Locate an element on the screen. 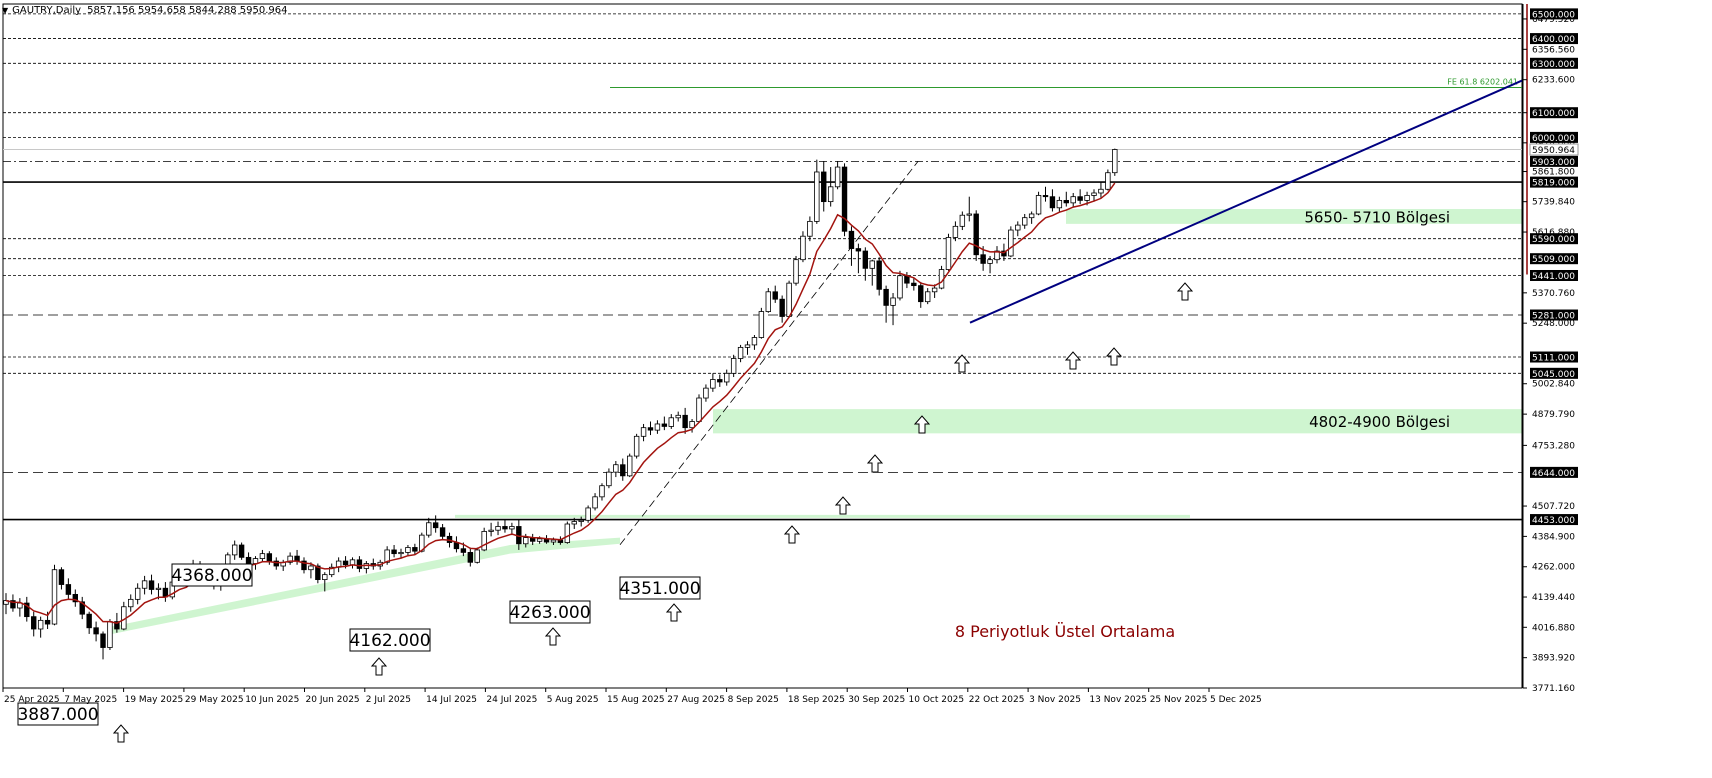 Image resolution: width=1712 pixels, height=778 pixels. y-tick-label: 3771.160 is located at coordinates (1553, 689).